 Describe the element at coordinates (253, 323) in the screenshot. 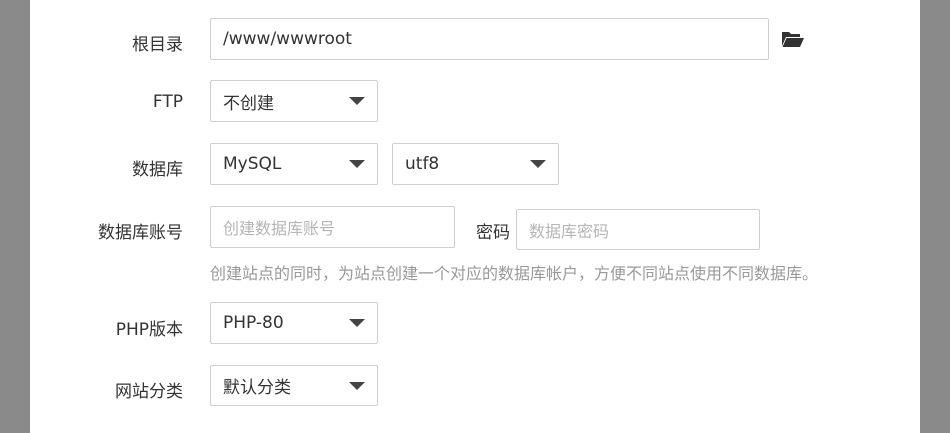

I see `php-version-value: PHP-80` at that location.